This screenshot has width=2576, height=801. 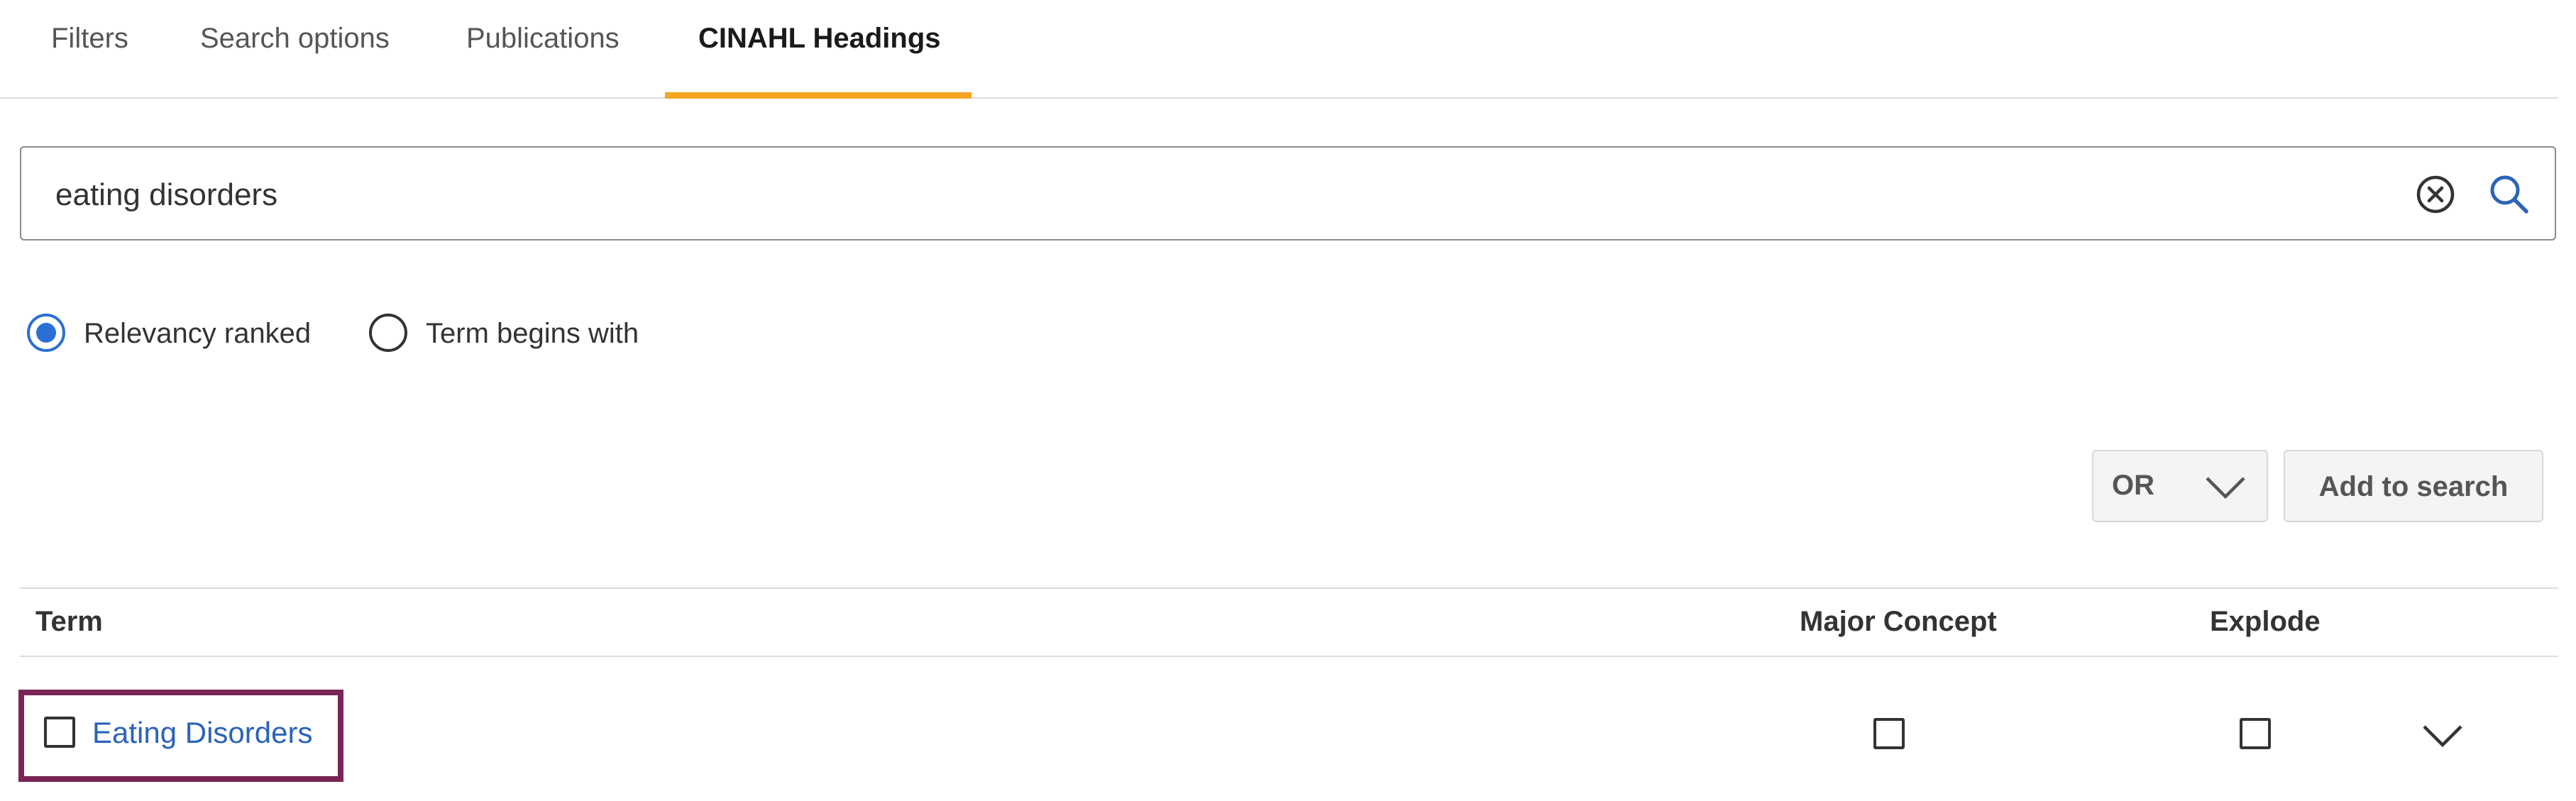 What do you see at coordinates (2180, 486) in the screenshot?
I see `boolean-operator-select: OR` at bounding box center [2180, 486].